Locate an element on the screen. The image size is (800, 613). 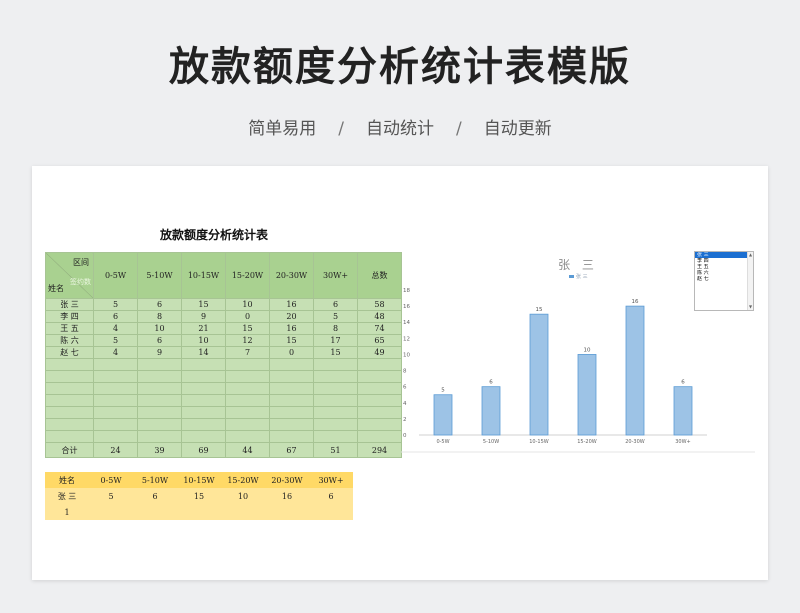
total-label: 合计 is located at coordinates (69, 450).